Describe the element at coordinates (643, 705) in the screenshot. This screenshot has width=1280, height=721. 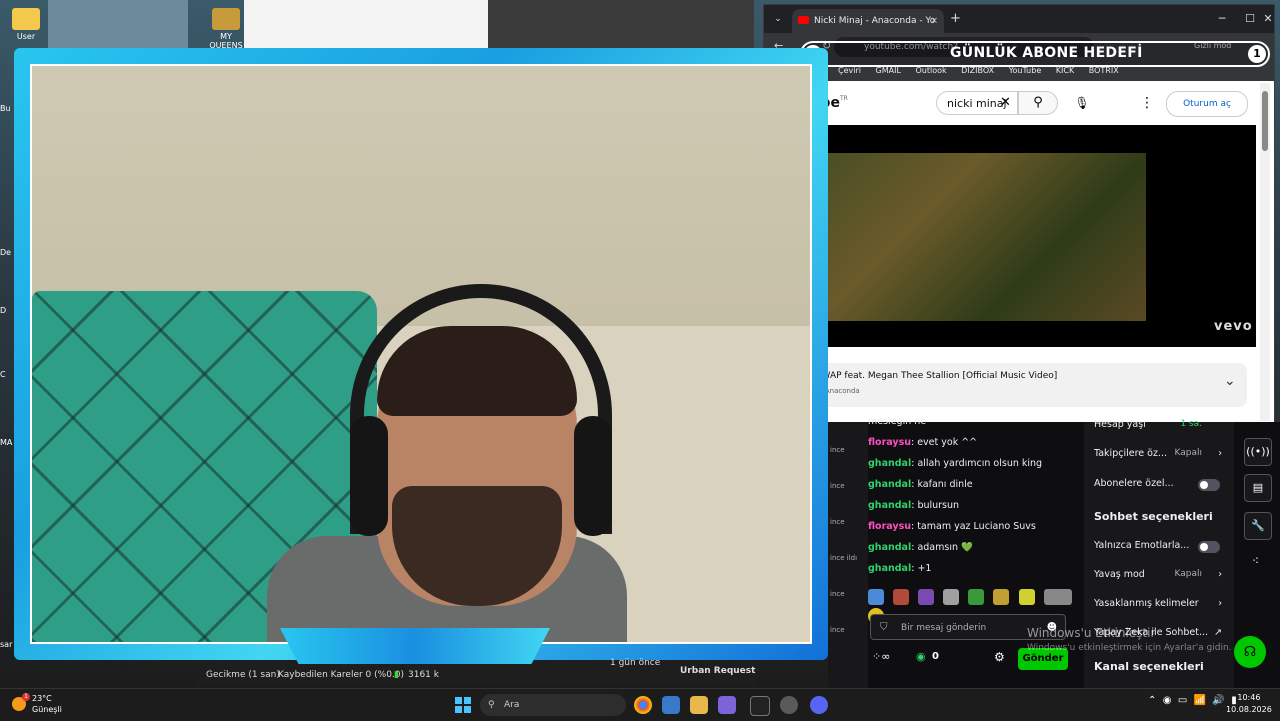
I see `chrome-icon` at that location.